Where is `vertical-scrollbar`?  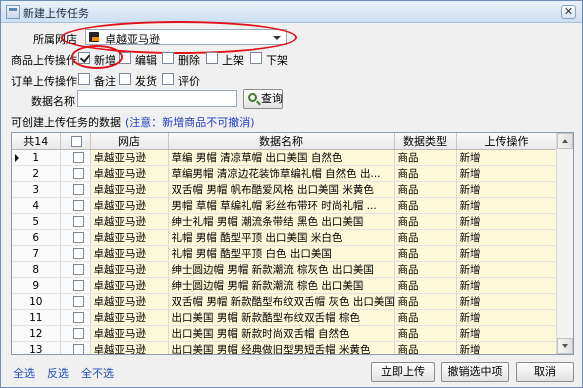 vertical-scrollbar is located at coordinates (564, 243).